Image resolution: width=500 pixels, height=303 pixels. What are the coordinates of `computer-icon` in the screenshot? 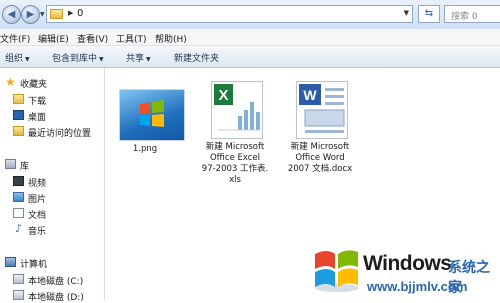 It's located at (10, 262).